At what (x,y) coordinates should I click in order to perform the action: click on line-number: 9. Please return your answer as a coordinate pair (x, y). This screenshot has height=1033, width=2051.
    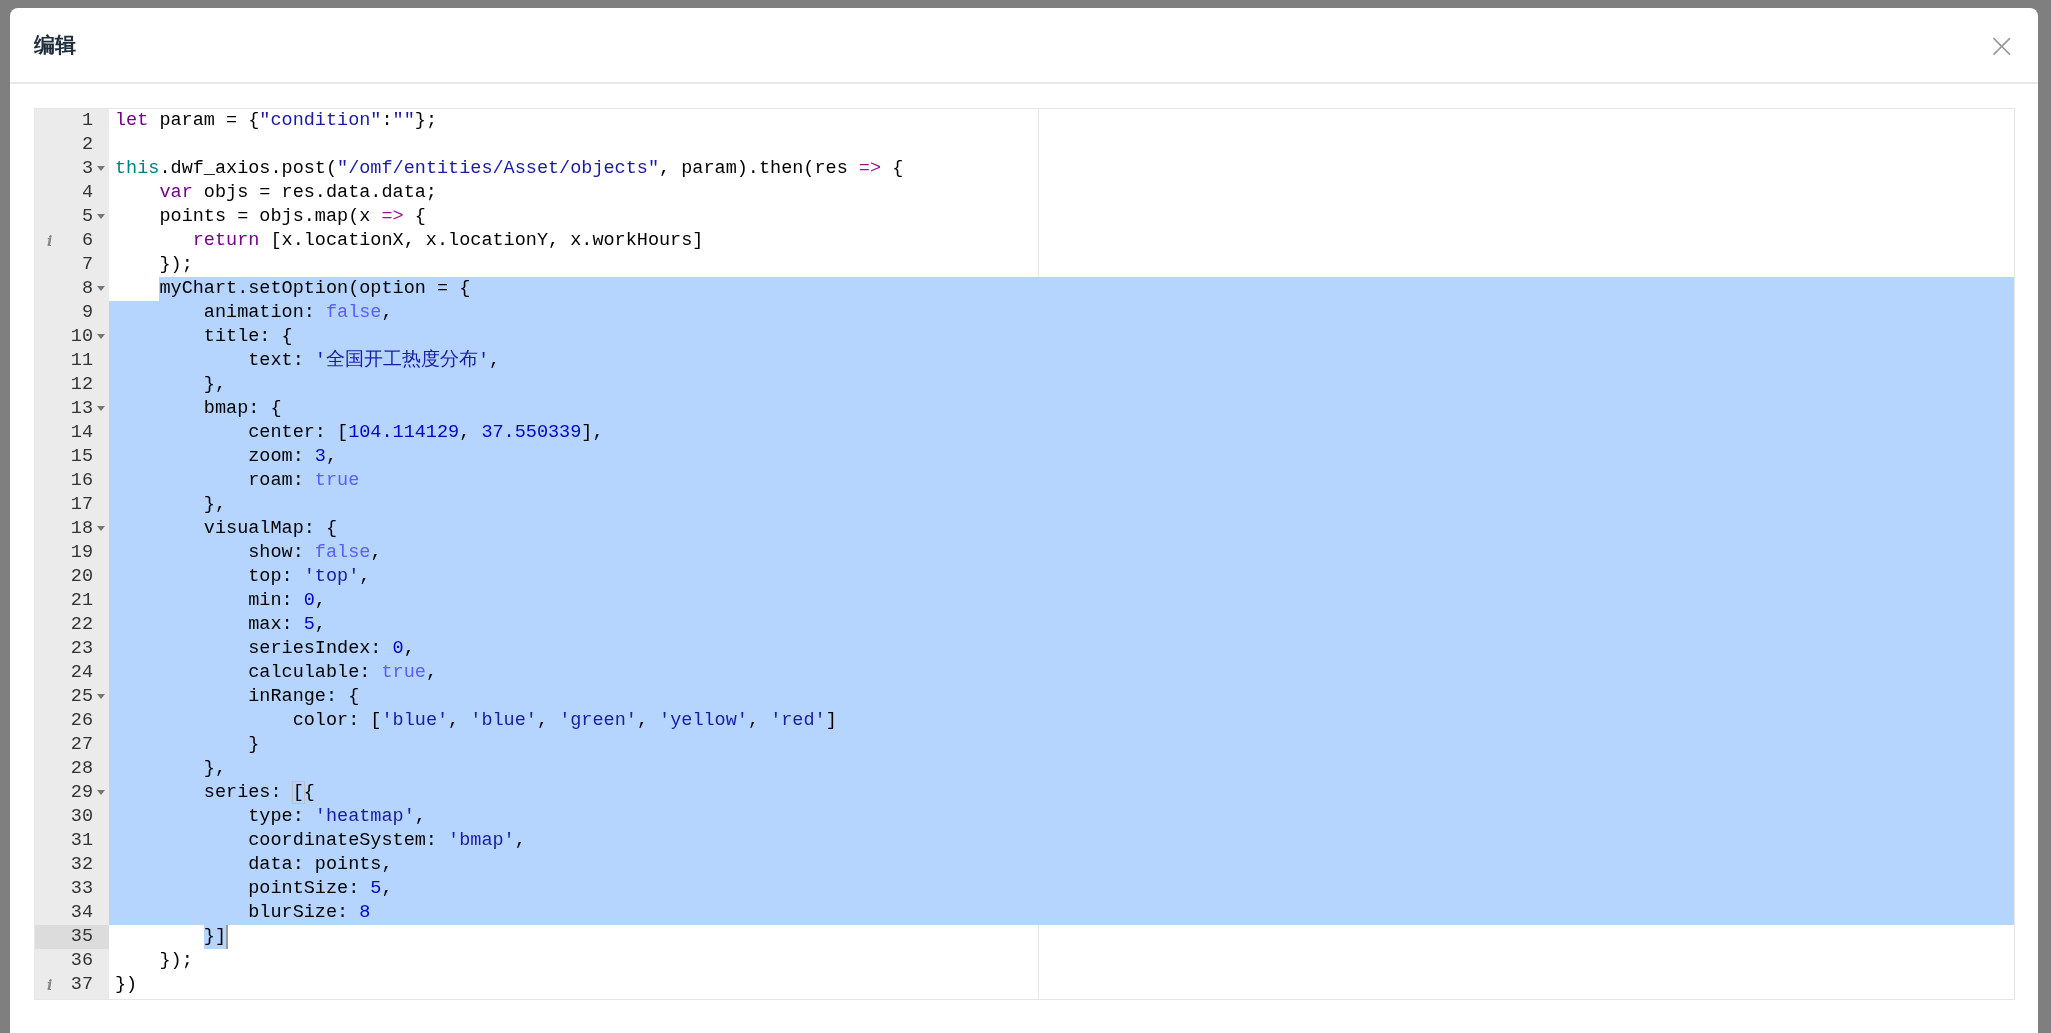
    Looking at the image, I should click on (87, 313).